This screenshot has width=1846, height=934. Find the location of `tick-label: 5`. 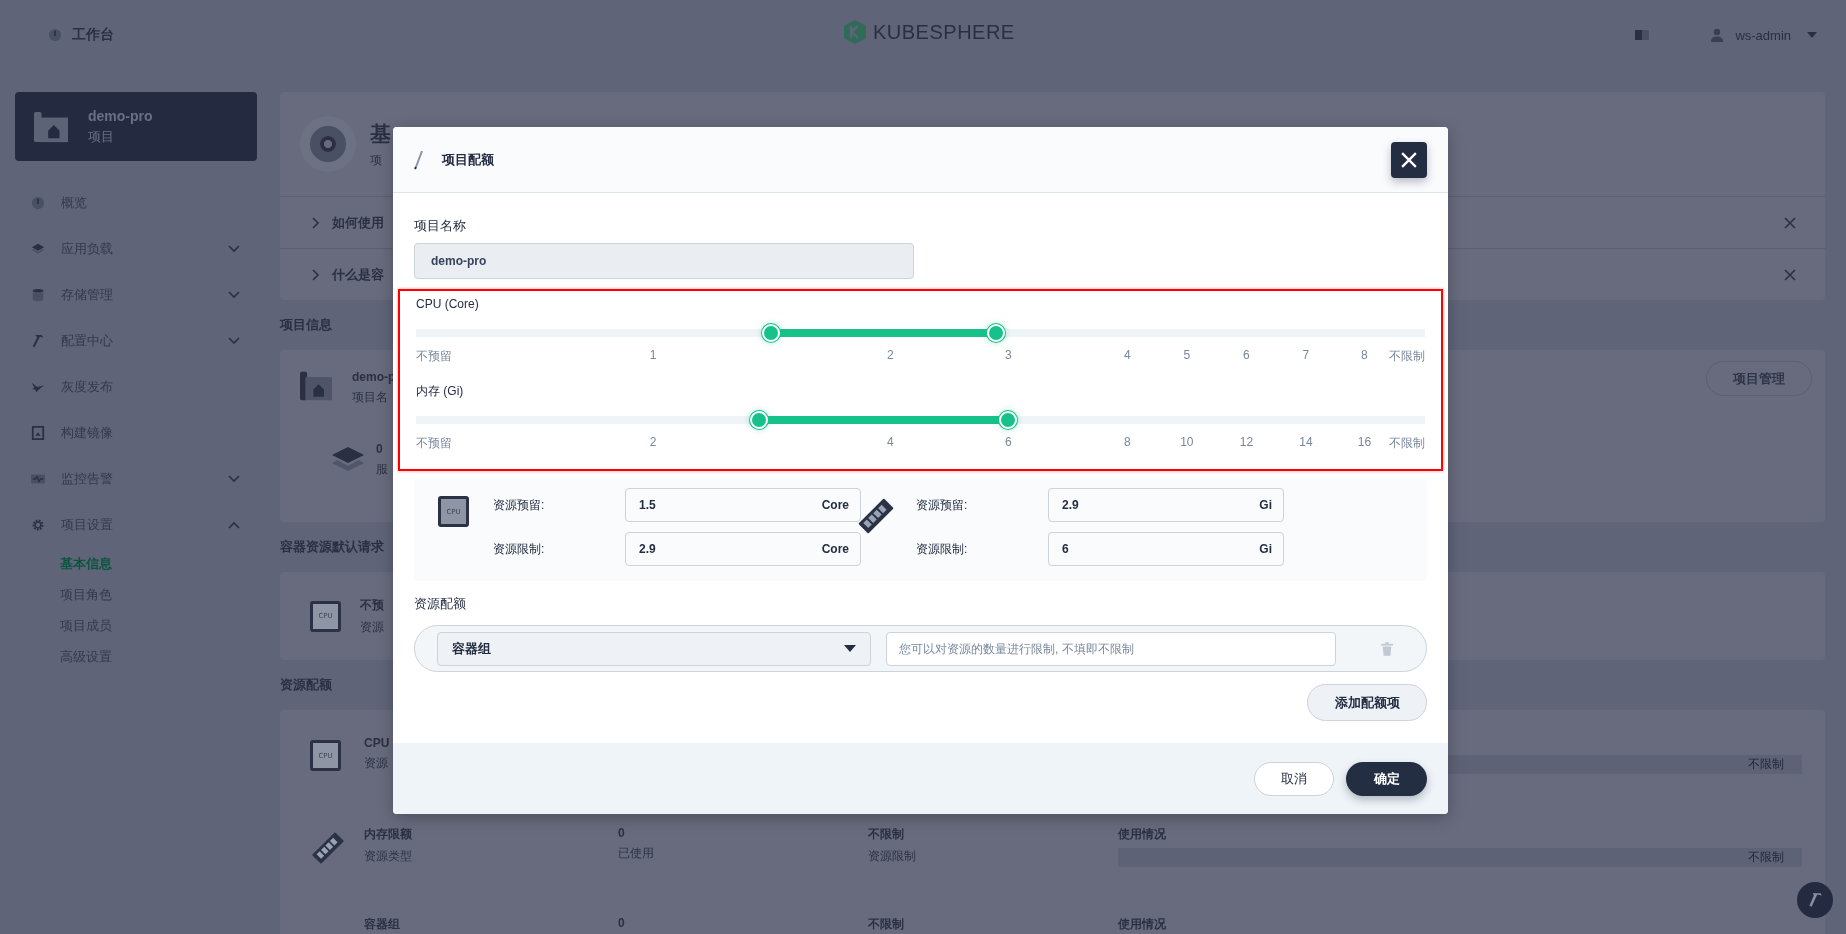

tick-label: 5 is located at coordinates (1187, 355).